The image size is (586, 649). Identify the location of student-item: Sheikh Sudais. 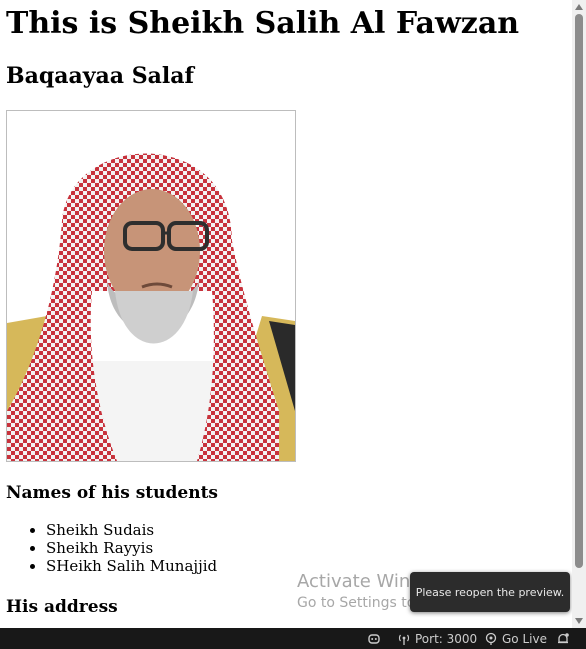
(131, 530).